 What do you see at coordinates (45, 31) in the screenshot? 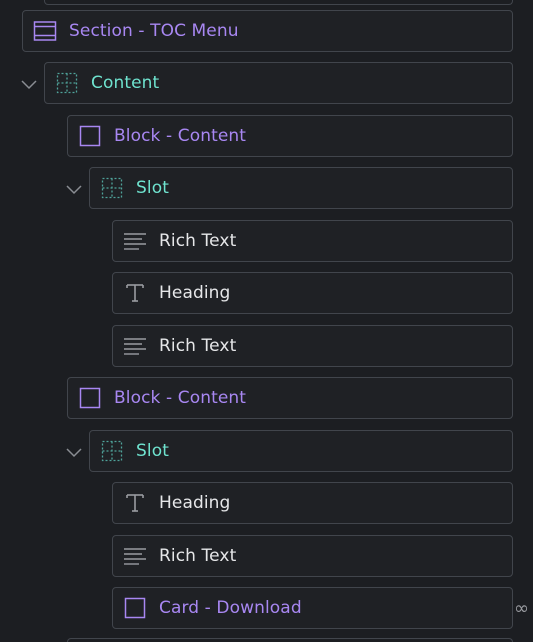
I see `section-icon` at bounding box center [45, 31].